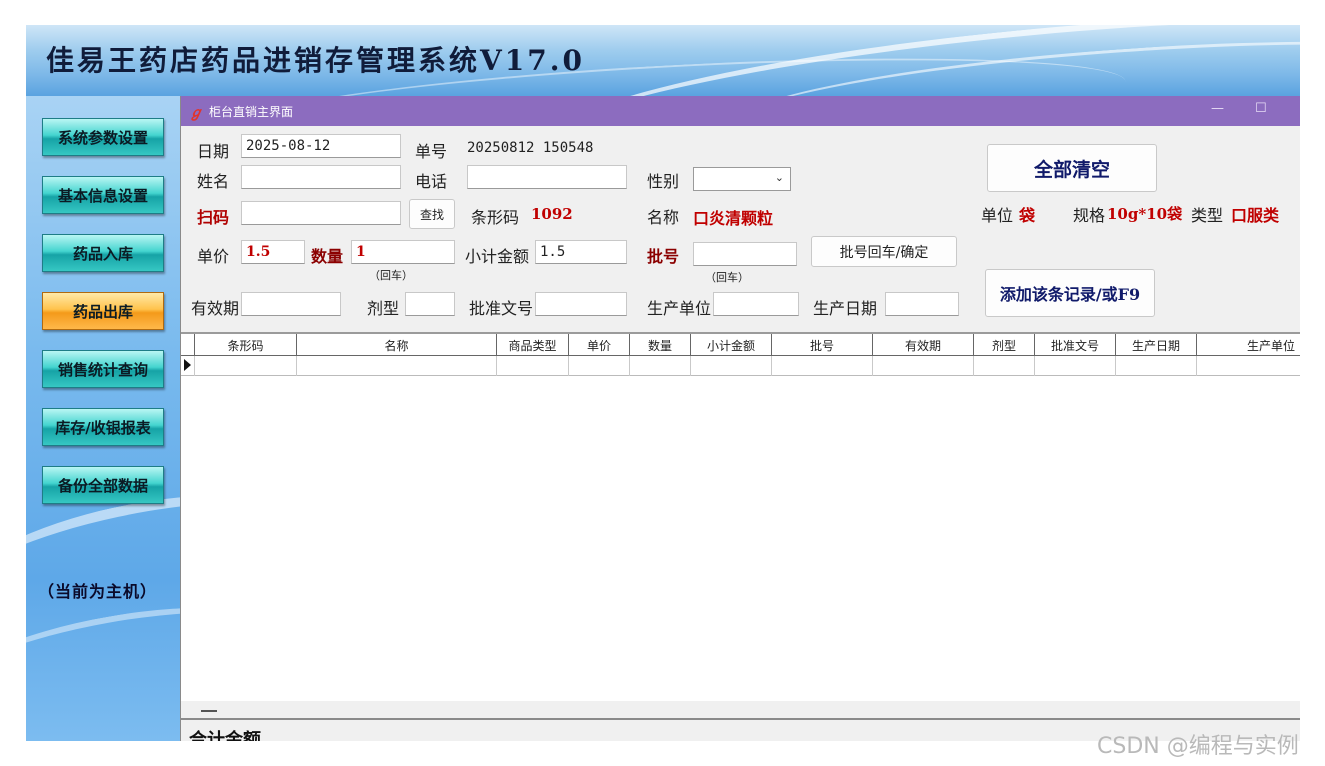 The image size is (1325, 766). What do you see at coordinates (733, 218) in the screenshot?
I see `product-name-value: 口炎清颗粒` at bounding box center [733, 218].